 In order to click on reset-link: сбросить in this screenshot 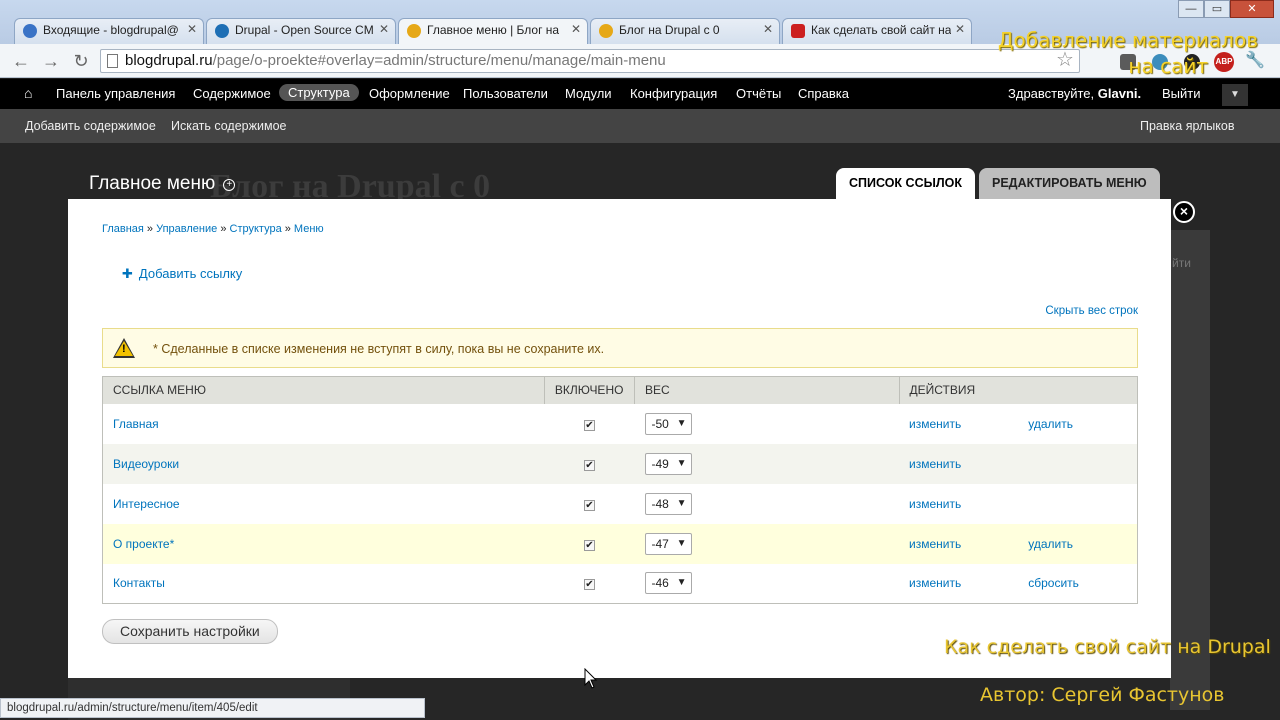, I will do `click(1053, 583)`.